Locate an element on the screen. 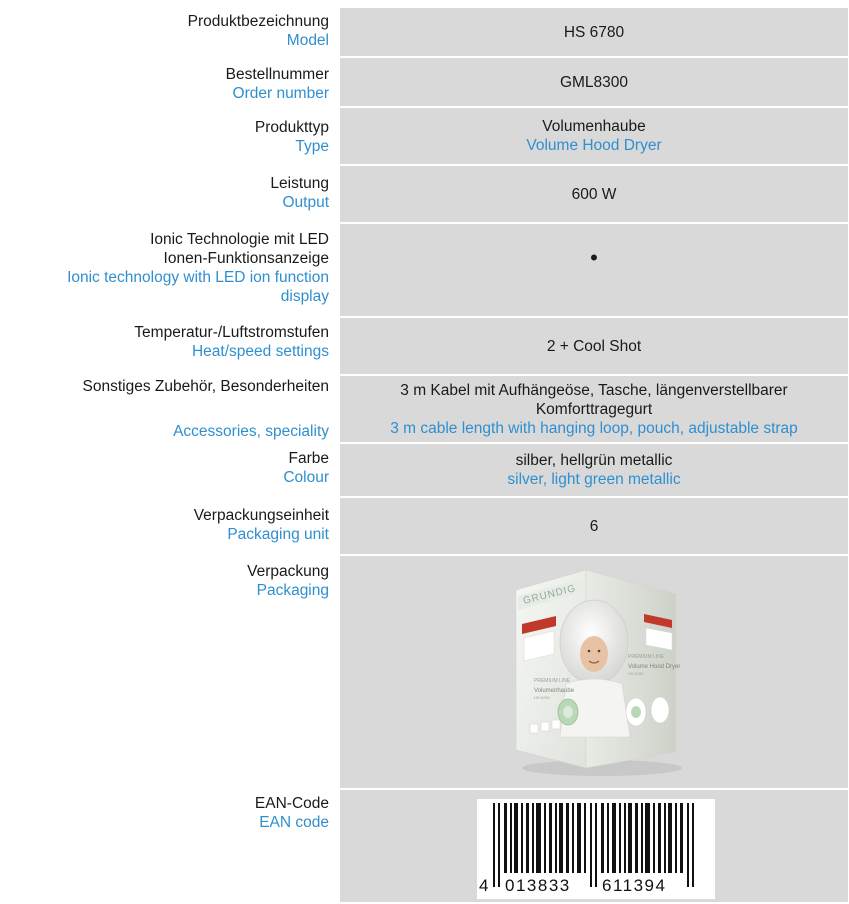 This screenshot has height=904, width=849. value-text: 2 + Cool Shot is located at coordinates (594, 346).